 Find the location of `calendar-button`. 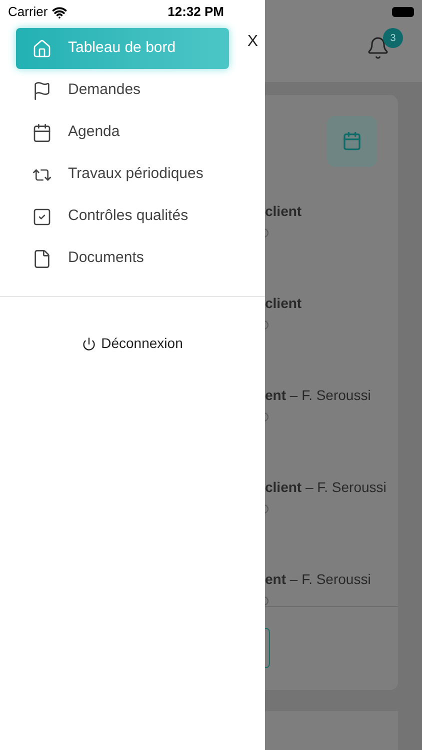

calendar-button is located at coordinates (352, 141).